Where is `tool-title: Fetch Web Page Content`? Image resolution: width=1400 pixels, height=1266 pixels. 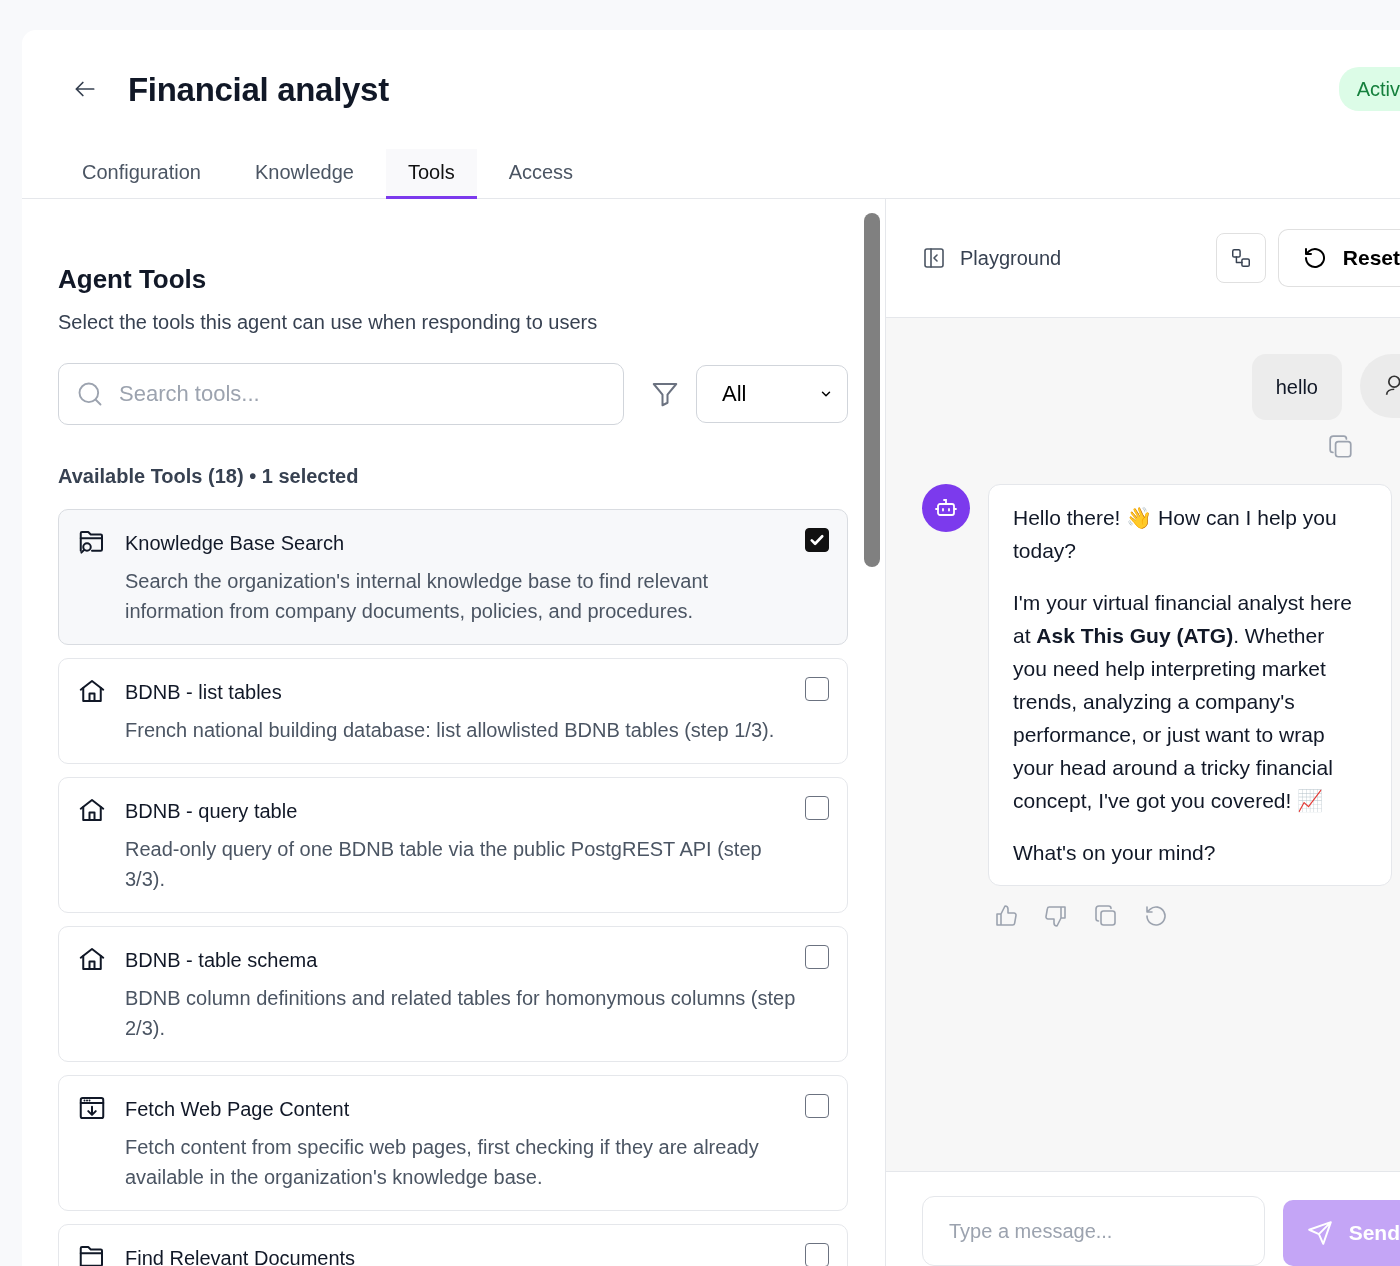 tool-title: Fetch Web Page Content is located at coordinates (238, 1109).